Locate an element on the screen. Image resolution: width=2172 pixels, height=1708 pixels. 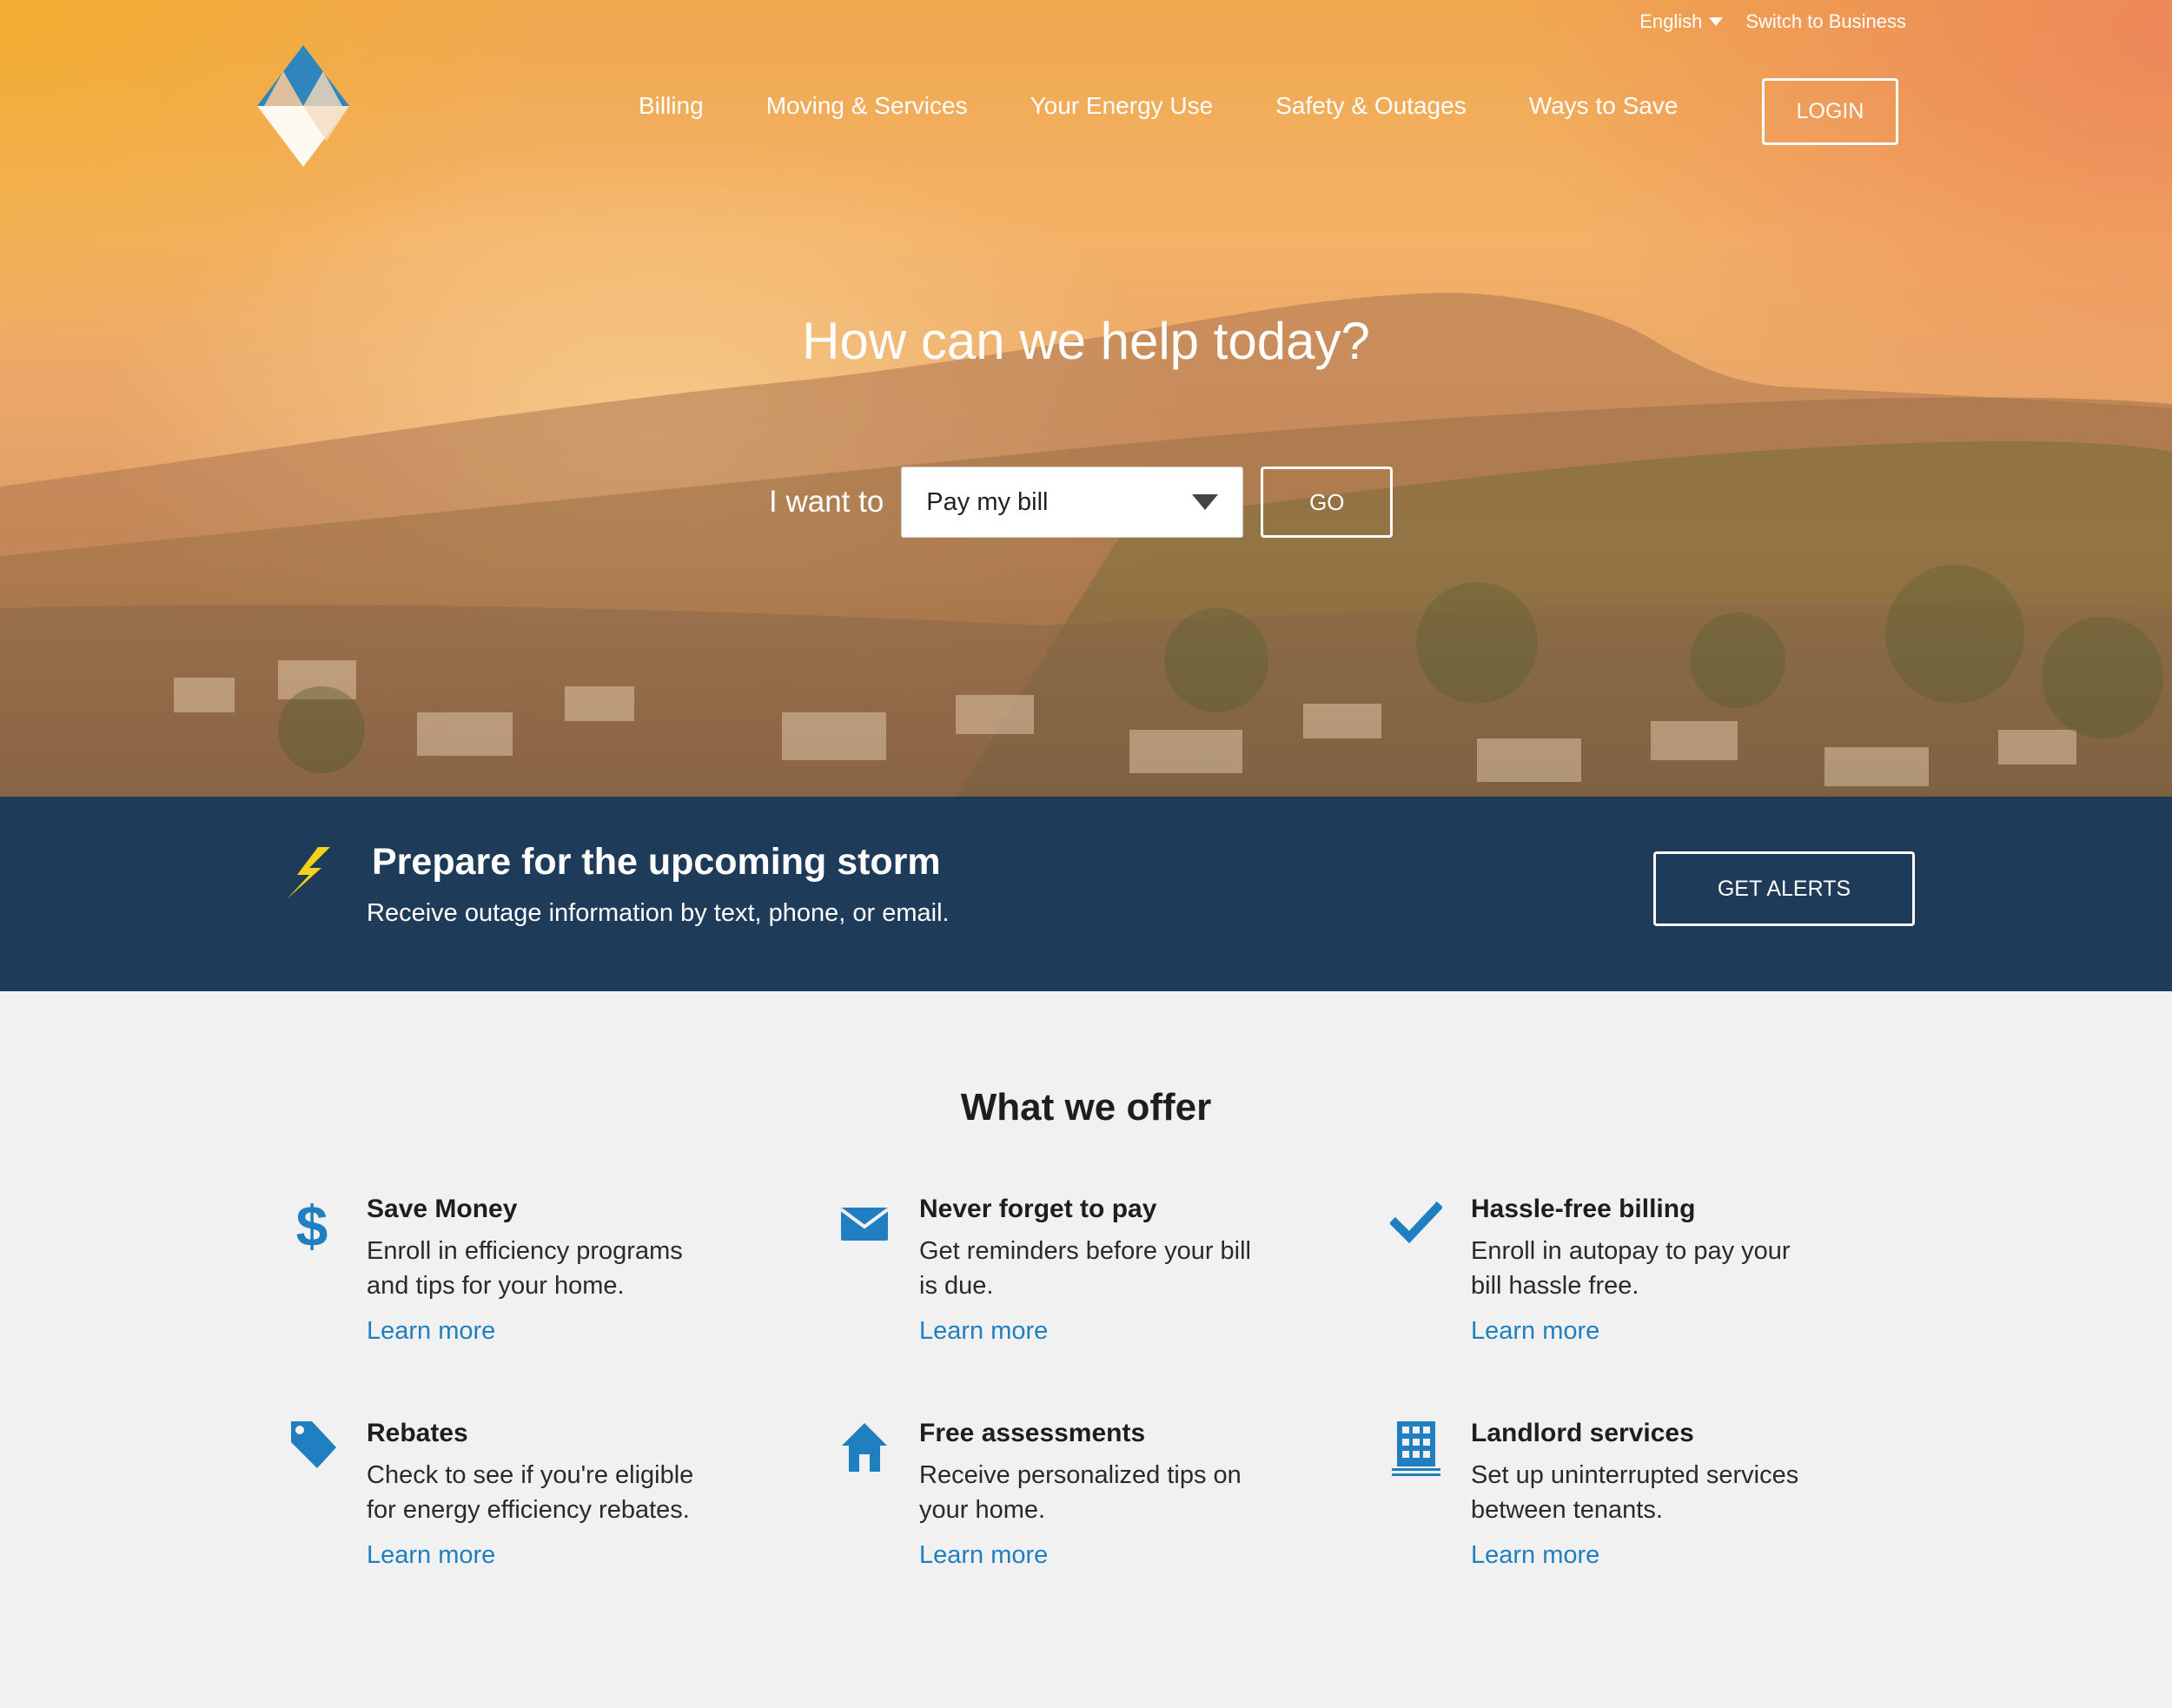
house-icon is located at coordinates (865, 1448).